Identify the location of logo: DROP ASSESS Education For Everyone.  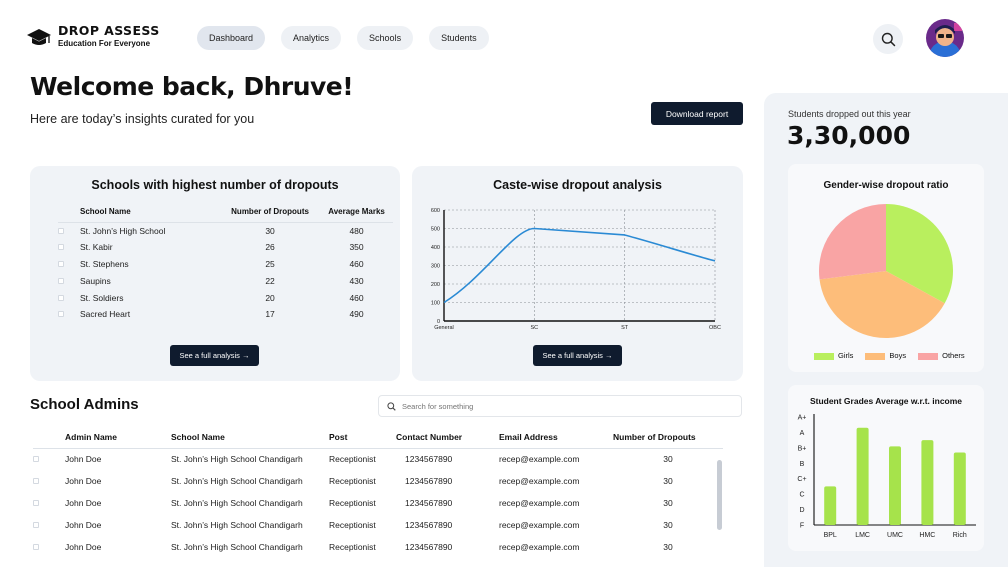
(93, 37).